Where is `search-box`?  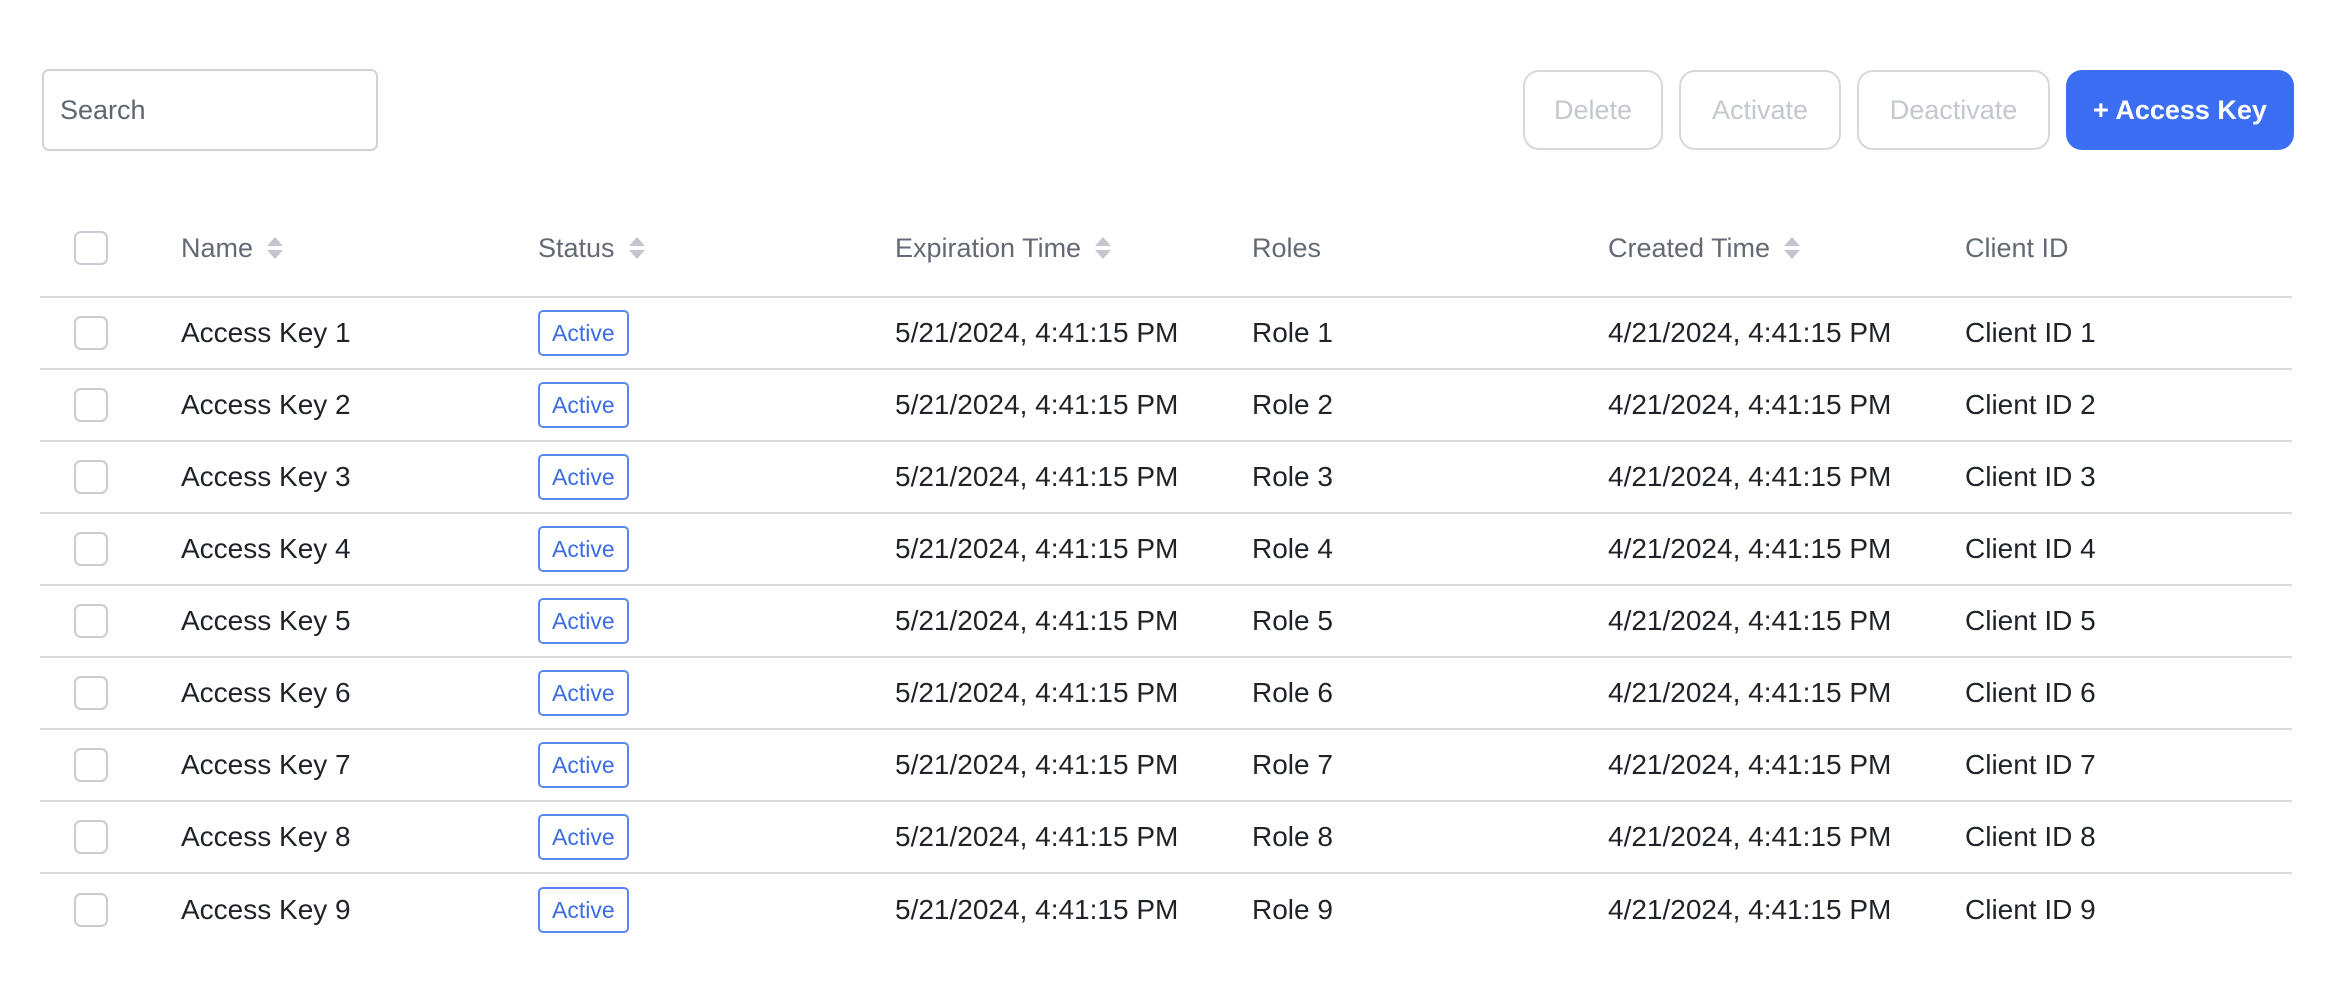
search-box is located at coordinates (210, 110).